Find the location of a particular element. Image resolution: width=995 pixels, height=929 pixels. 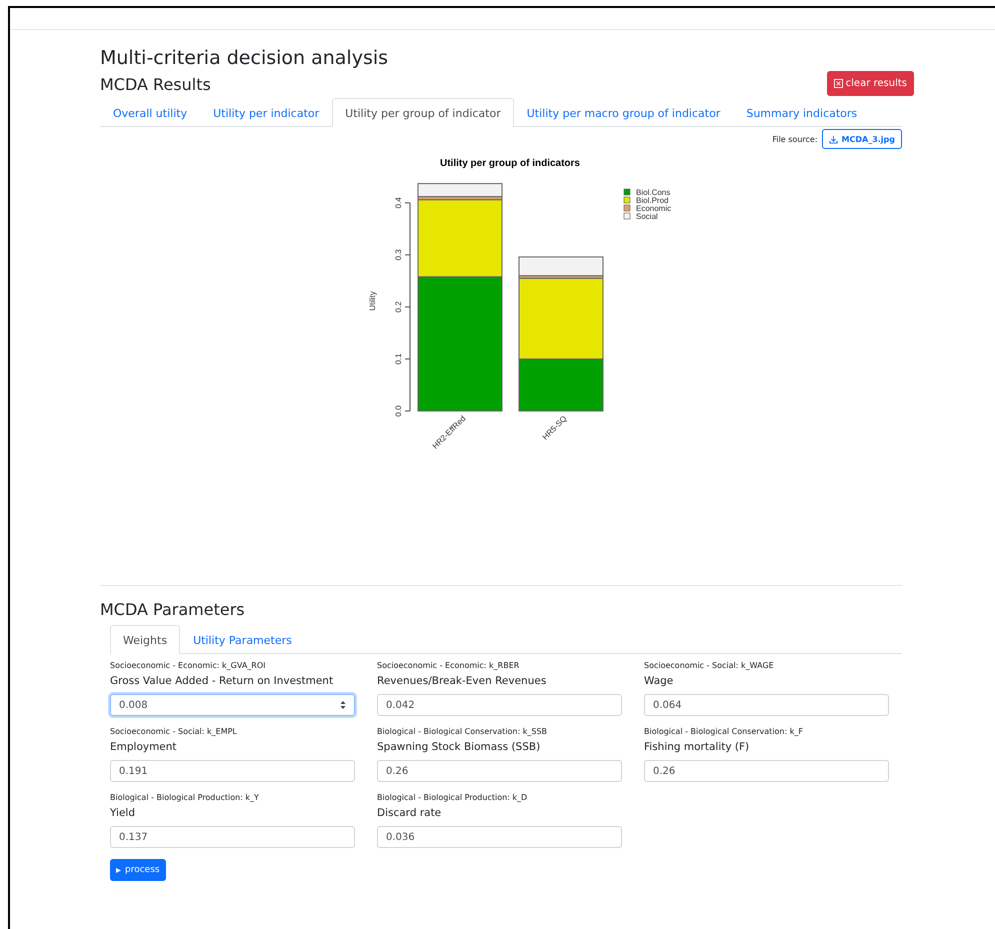

chart-title: Utility per group of indicators is located at coordinates (510, 163).